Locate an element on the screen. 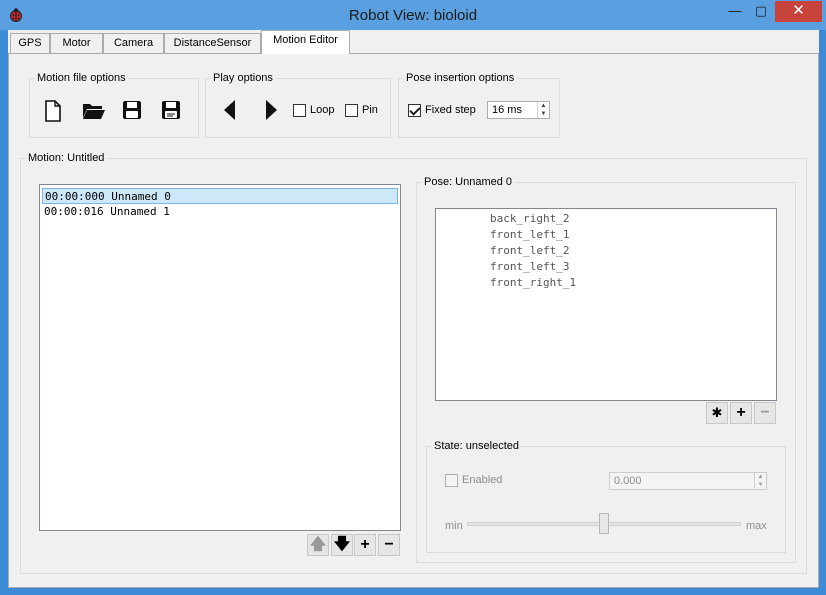 The image size is (826, 595). max-label: max is located at coordinates (756, 526).